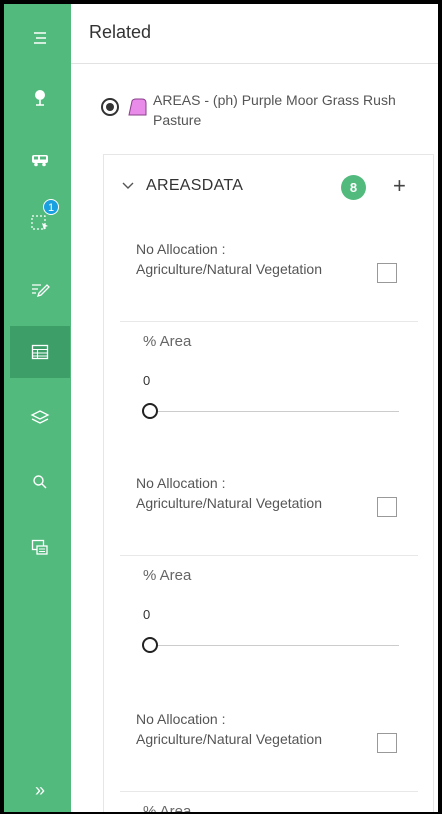  Describe the element at coordinates (40, 222) in the screenshot. I see `select-button: 1` at that location.